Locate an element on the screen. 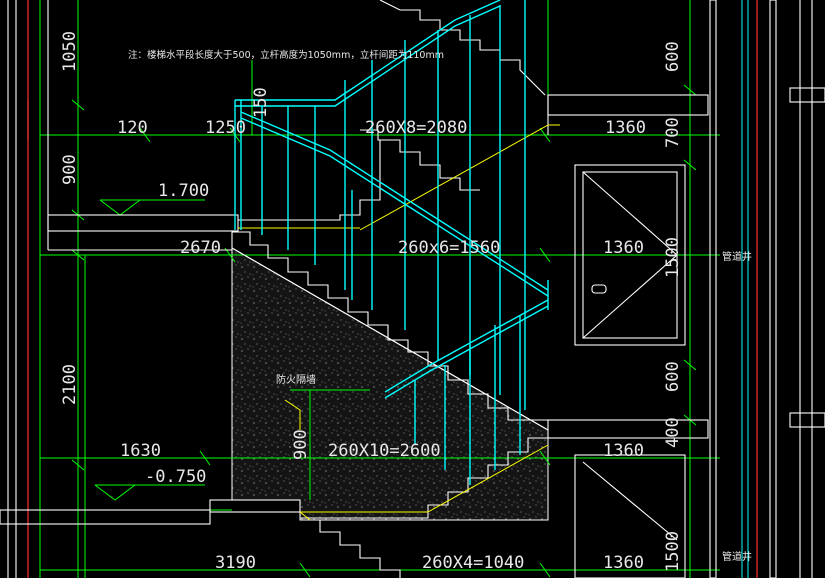 Image resolution: width=825 pixels, height=578 pixels. dim-700: 700 is located at coordinates (673, 132).